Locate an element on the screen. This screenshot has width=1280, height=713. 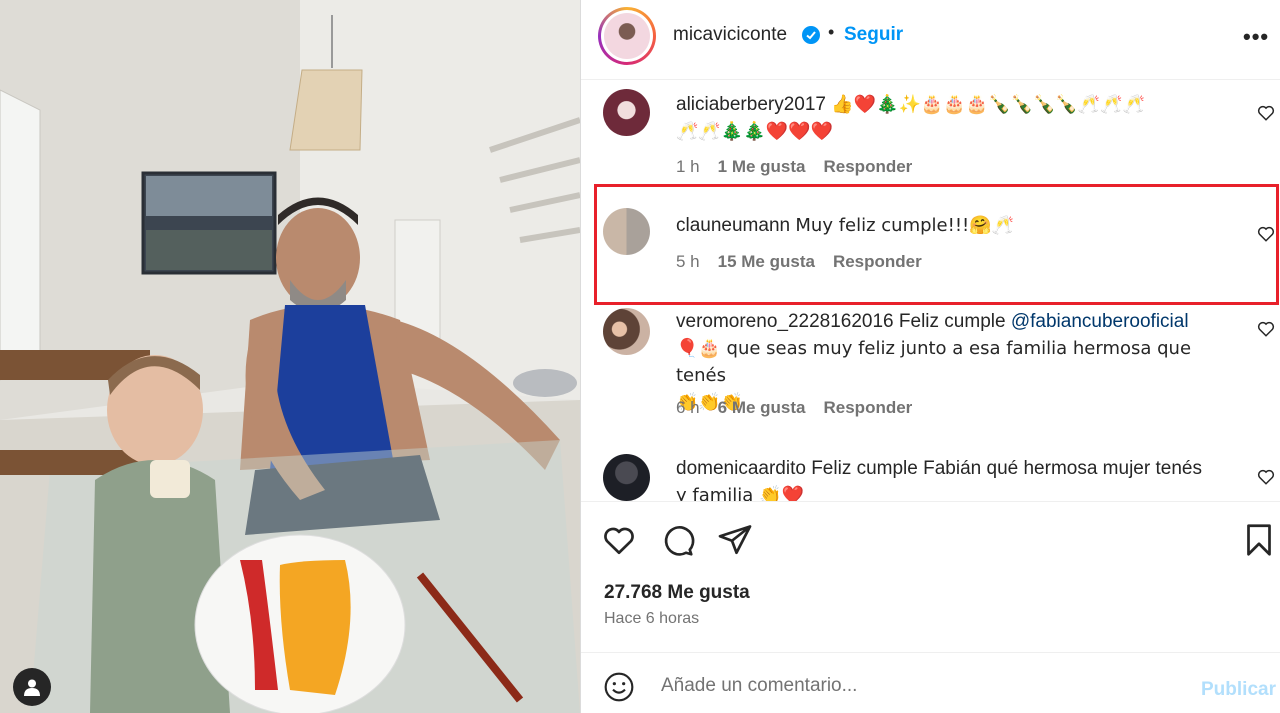
comment-meta: 5 h 15 Me gusta Responder is located at coordinates (799, 262).